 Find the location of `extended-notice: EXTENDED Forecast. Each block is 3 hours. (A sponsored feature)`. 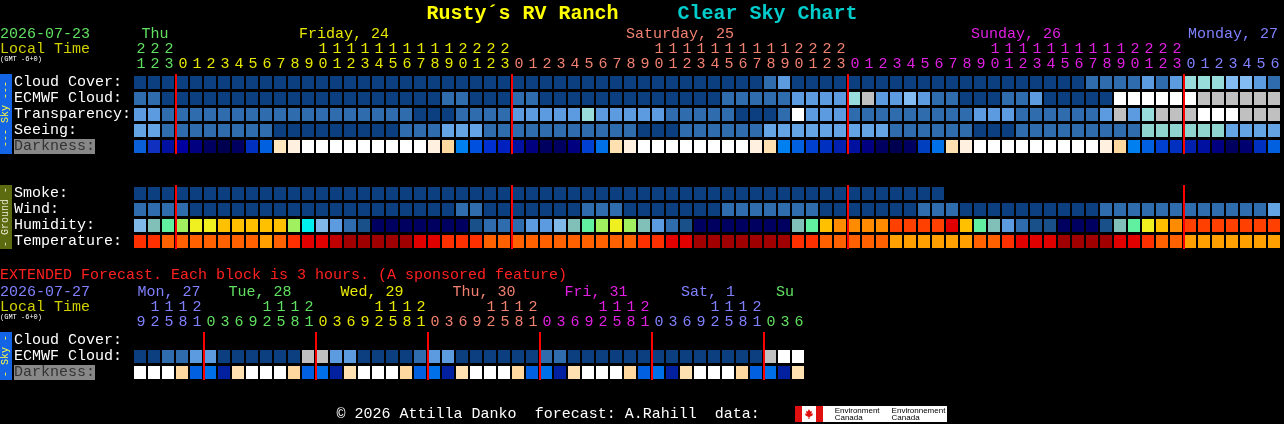

extended-notice: EXTENDED Forecast. Each block is 3 hours. (A sponsored feature) is located at coordinates (284, 276).